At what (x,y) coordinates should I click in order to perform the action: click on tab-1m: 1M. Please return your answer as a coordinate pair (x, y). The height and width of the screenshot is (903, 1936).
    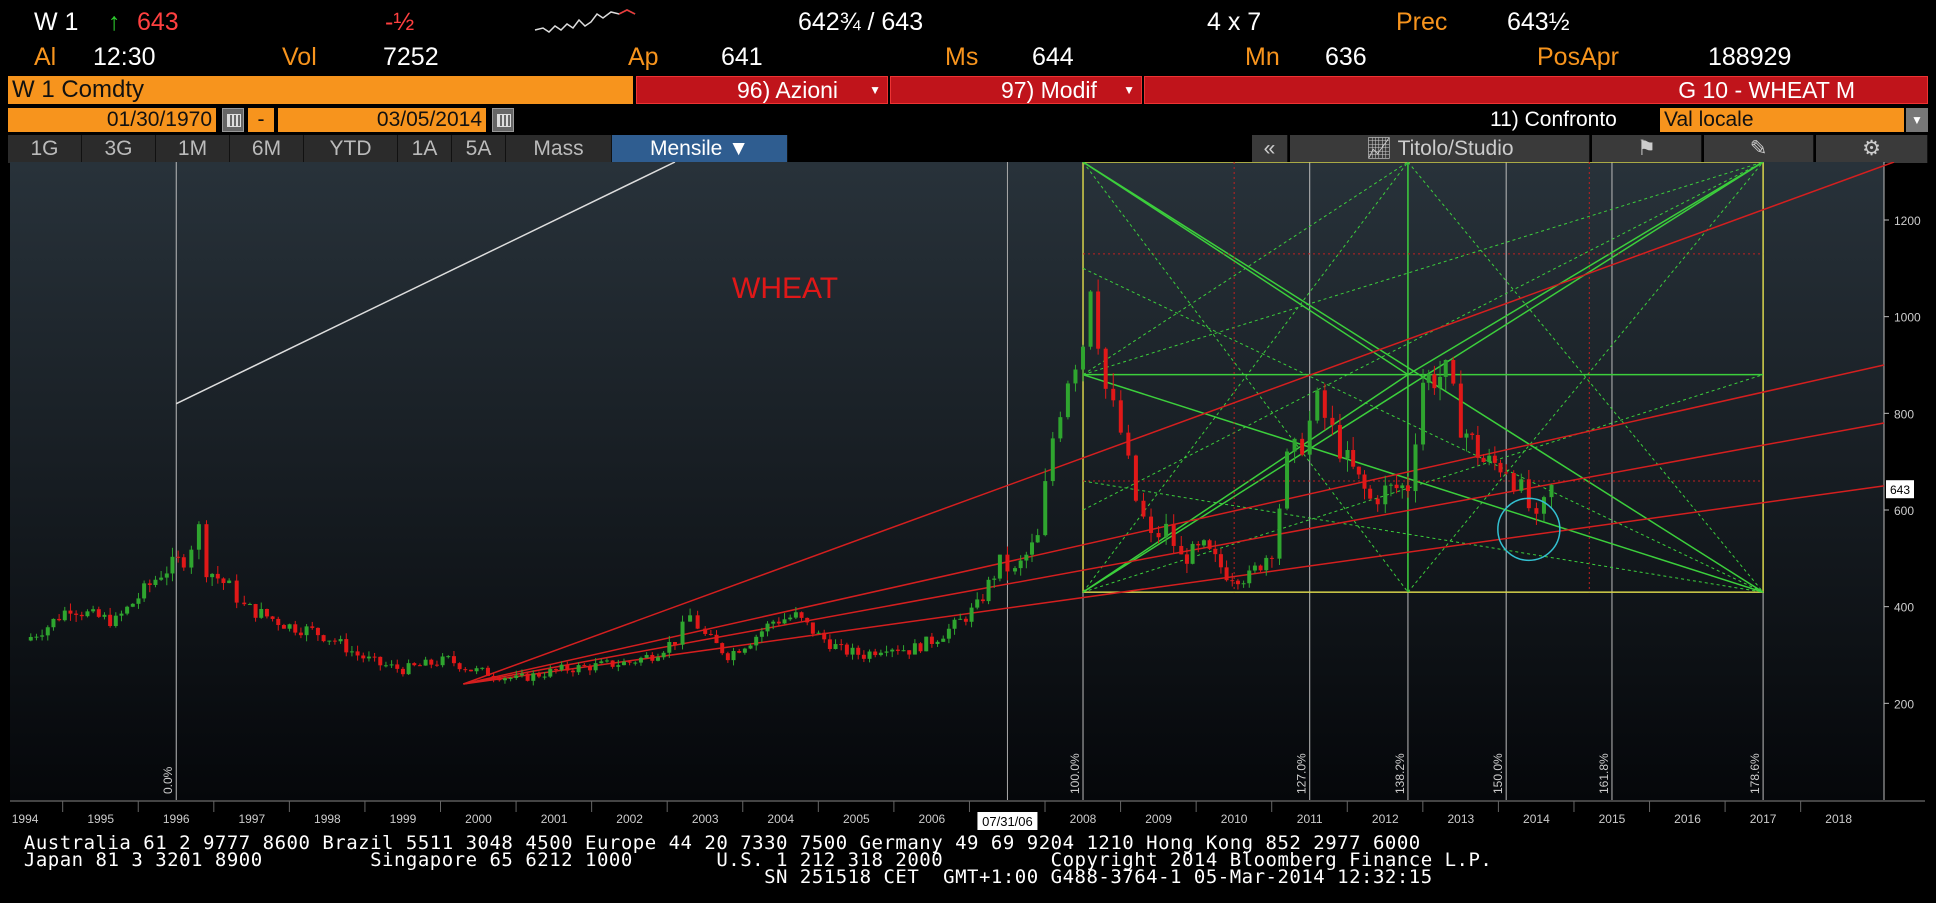
    Looking at the image, I should click on (193, 149).